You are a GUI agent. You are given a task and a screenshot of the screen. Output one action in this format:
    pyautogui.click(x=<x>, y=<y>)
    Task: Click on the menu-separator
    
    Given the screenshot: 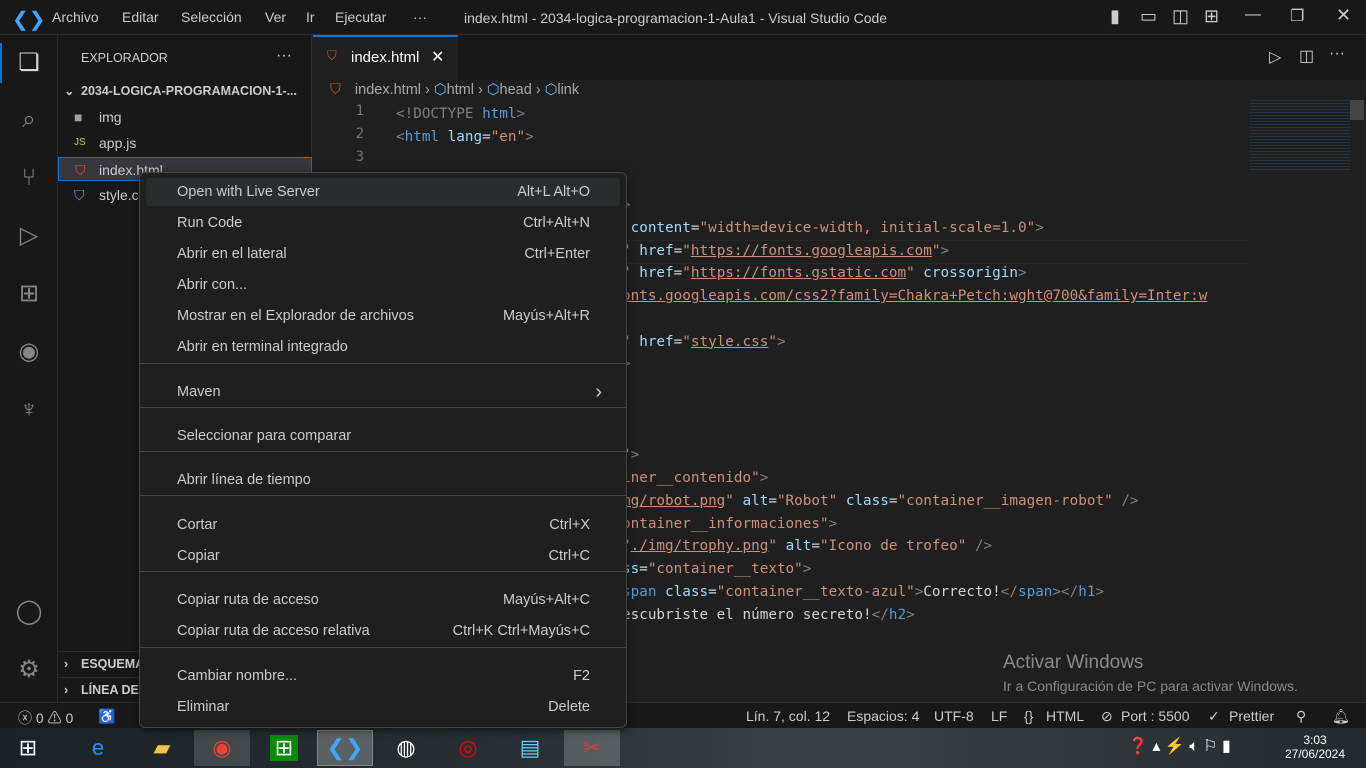 What is the action you would take?
    pyautogui.click(x=383, y=407)
    